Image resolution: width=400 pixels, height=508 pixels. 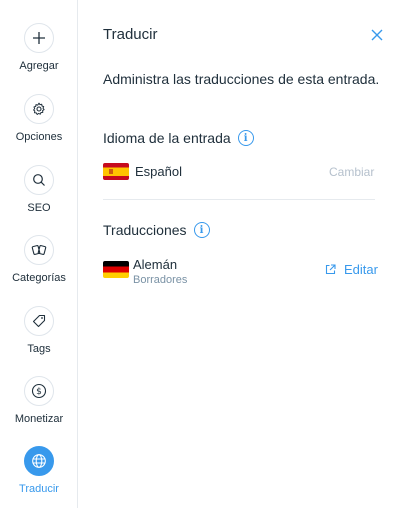 I want to click on sidebar-item-categorias: Categorías, so click(x=39, y=259).